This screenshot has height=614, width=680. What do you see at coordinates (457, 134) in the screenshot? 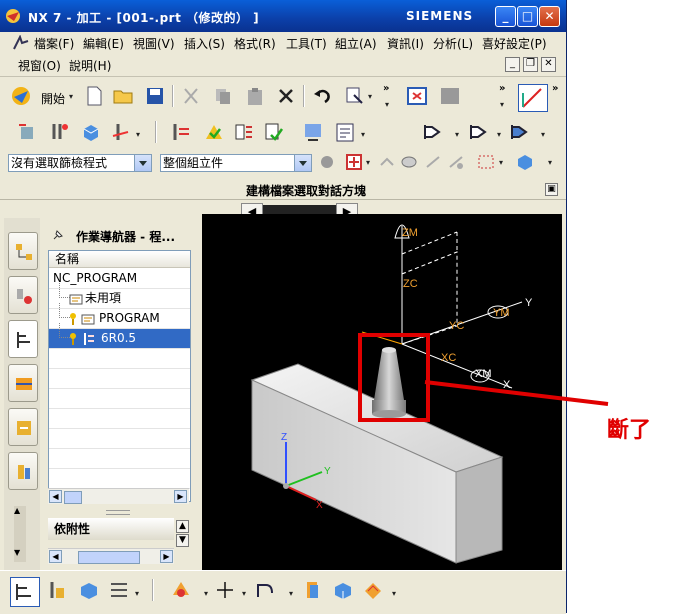
I see `program-order-view-dropdown-icon: ▾` at bounding box center [457, 134].